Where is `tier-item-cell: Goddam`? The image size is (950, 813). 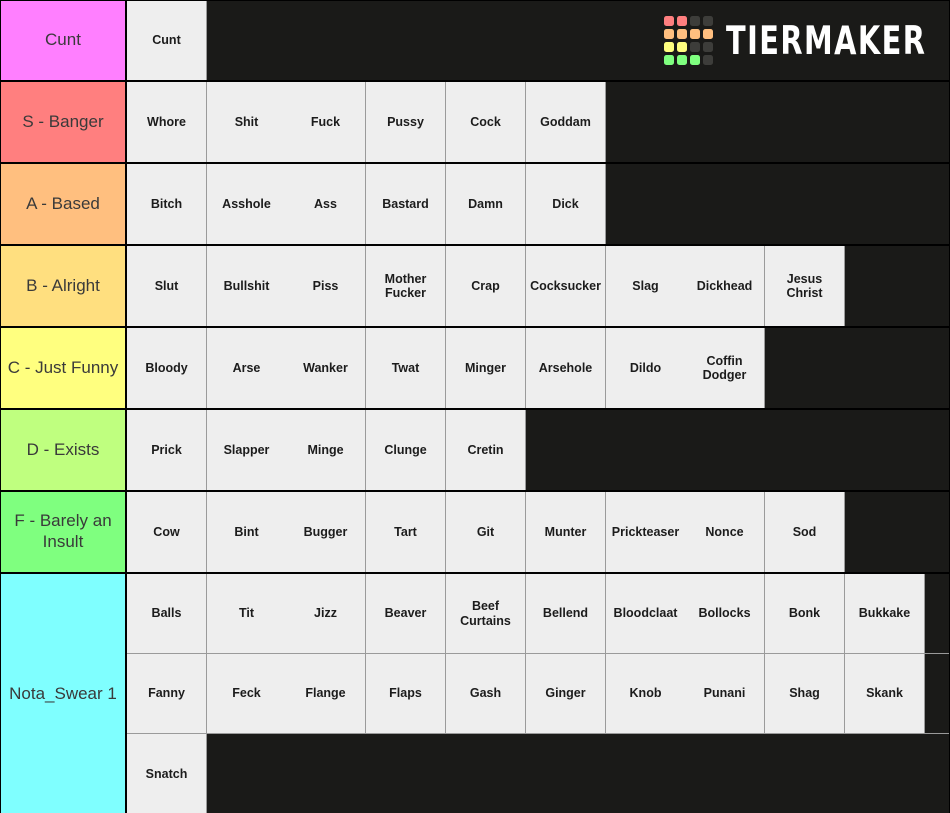
tier-item-cell: Goddam is located at coordinates (566, 122).